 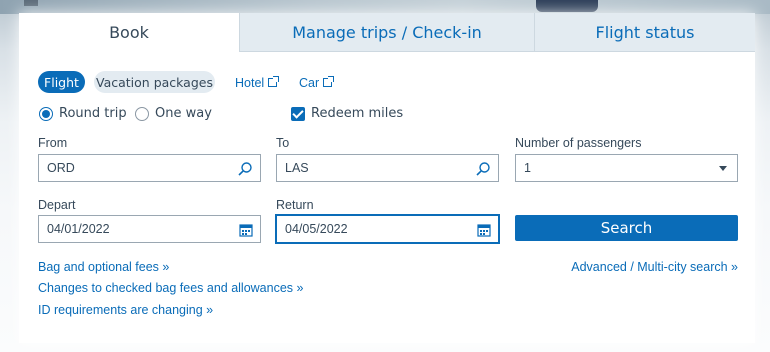 I want to click on from-field: ORD, so click(x=149, y=168).